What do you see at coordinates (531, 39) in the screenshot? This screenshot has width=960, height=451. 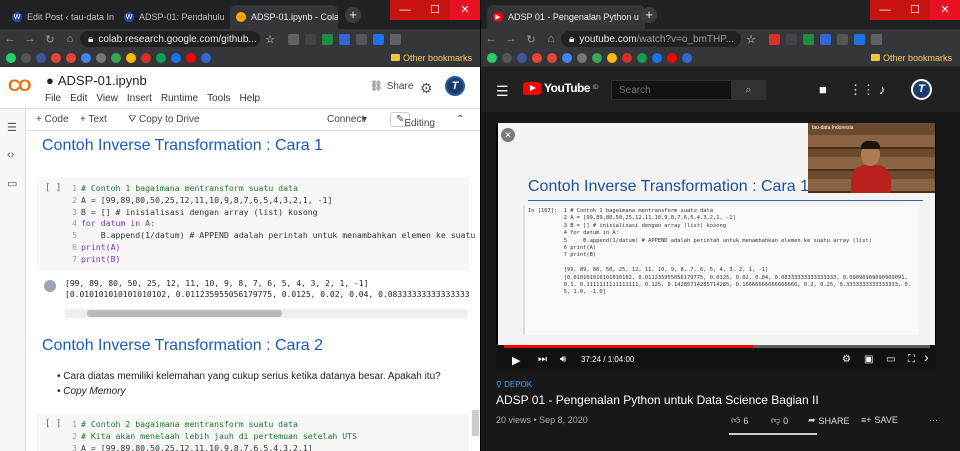 I see `reload-icon: ↻` at bounding box center [531, 39].